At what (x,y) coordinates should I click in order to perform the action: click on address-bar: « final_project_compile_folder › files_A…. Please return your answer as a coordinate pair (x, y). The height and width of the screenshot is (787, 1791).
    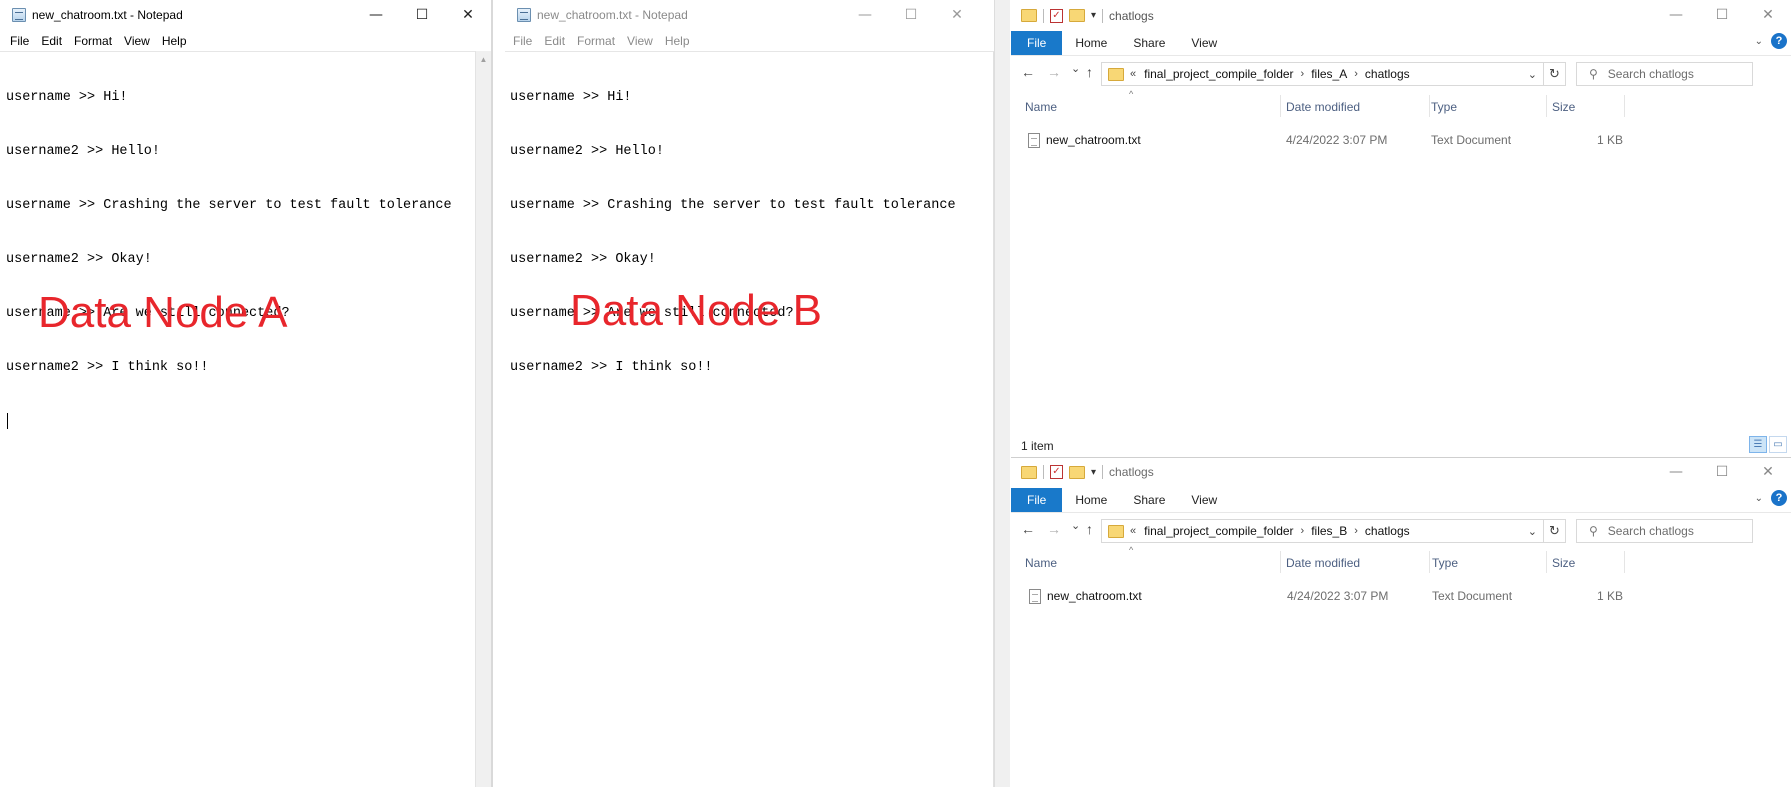
    Looking at the image, I should click on (1322, 74).